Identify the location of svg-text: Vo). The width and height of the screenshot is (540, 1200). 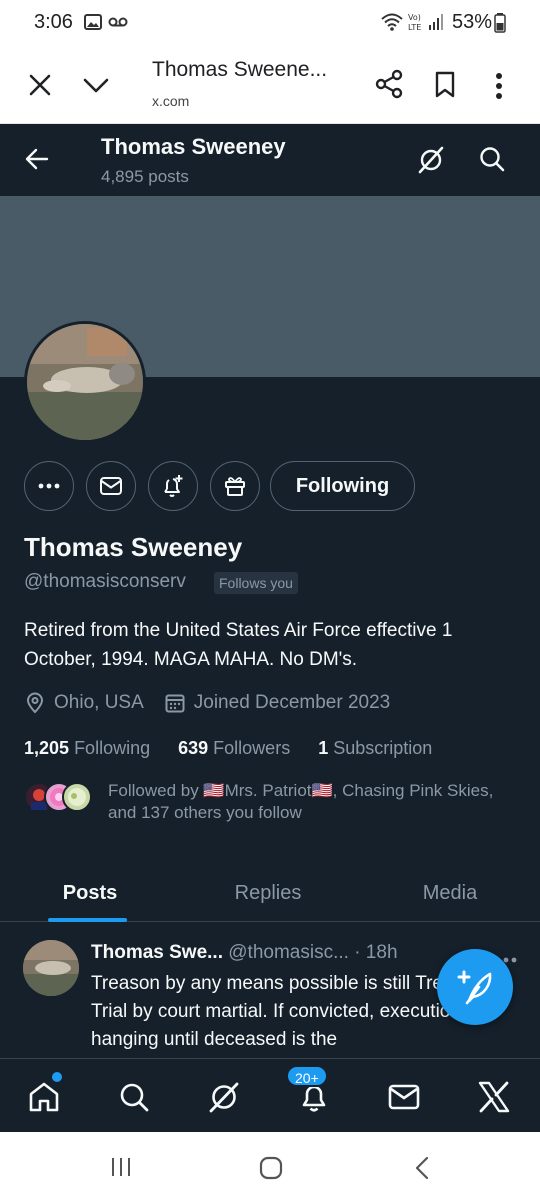
(414, 17).